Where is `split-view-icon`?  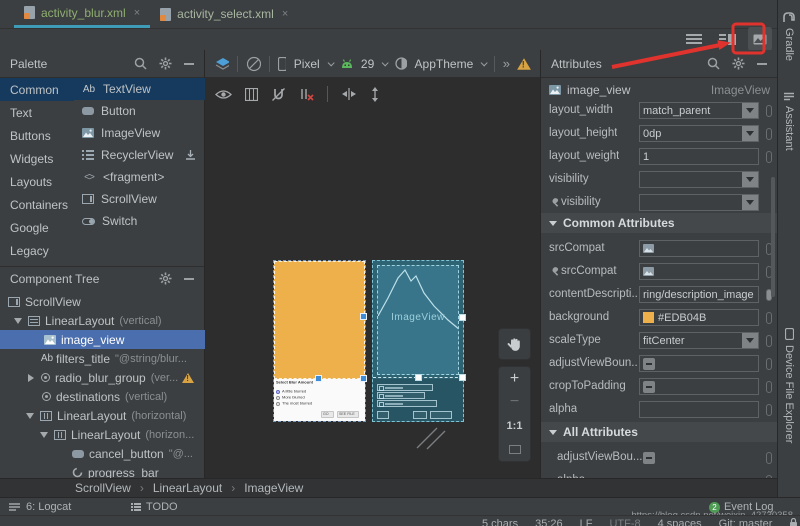 split-view-icon is located at coordinates (727, 39).